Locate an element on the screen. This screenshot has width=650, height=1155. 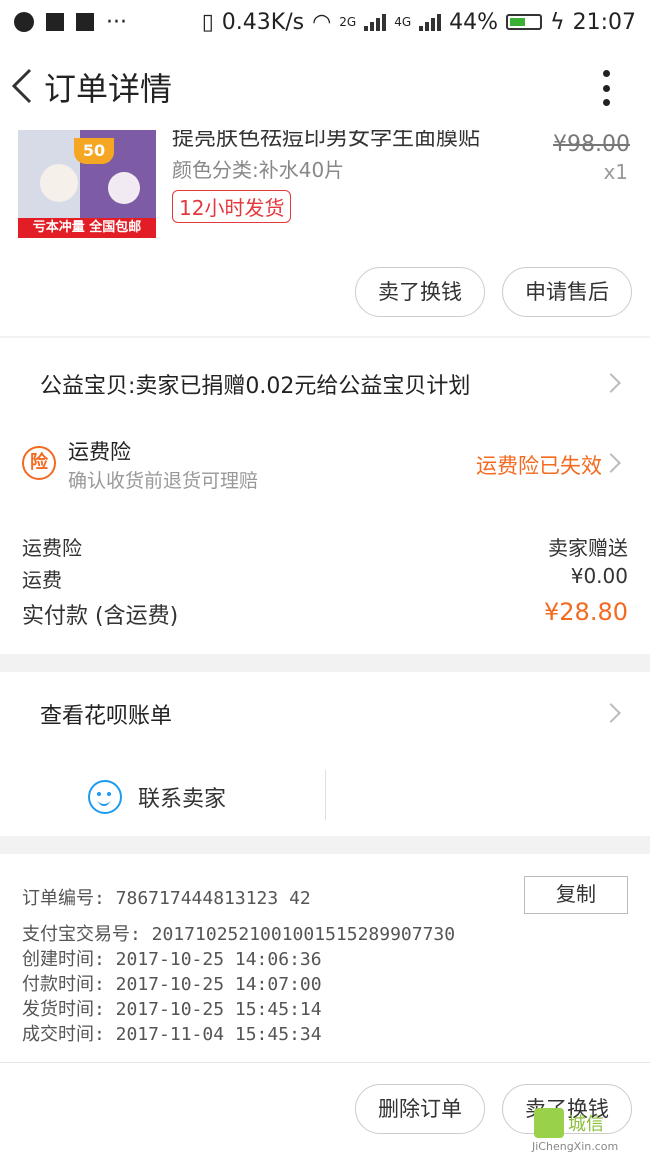
paid-time: 付款时间: 2017-10-25 14:07:00 is located at coordinates (172, 984).